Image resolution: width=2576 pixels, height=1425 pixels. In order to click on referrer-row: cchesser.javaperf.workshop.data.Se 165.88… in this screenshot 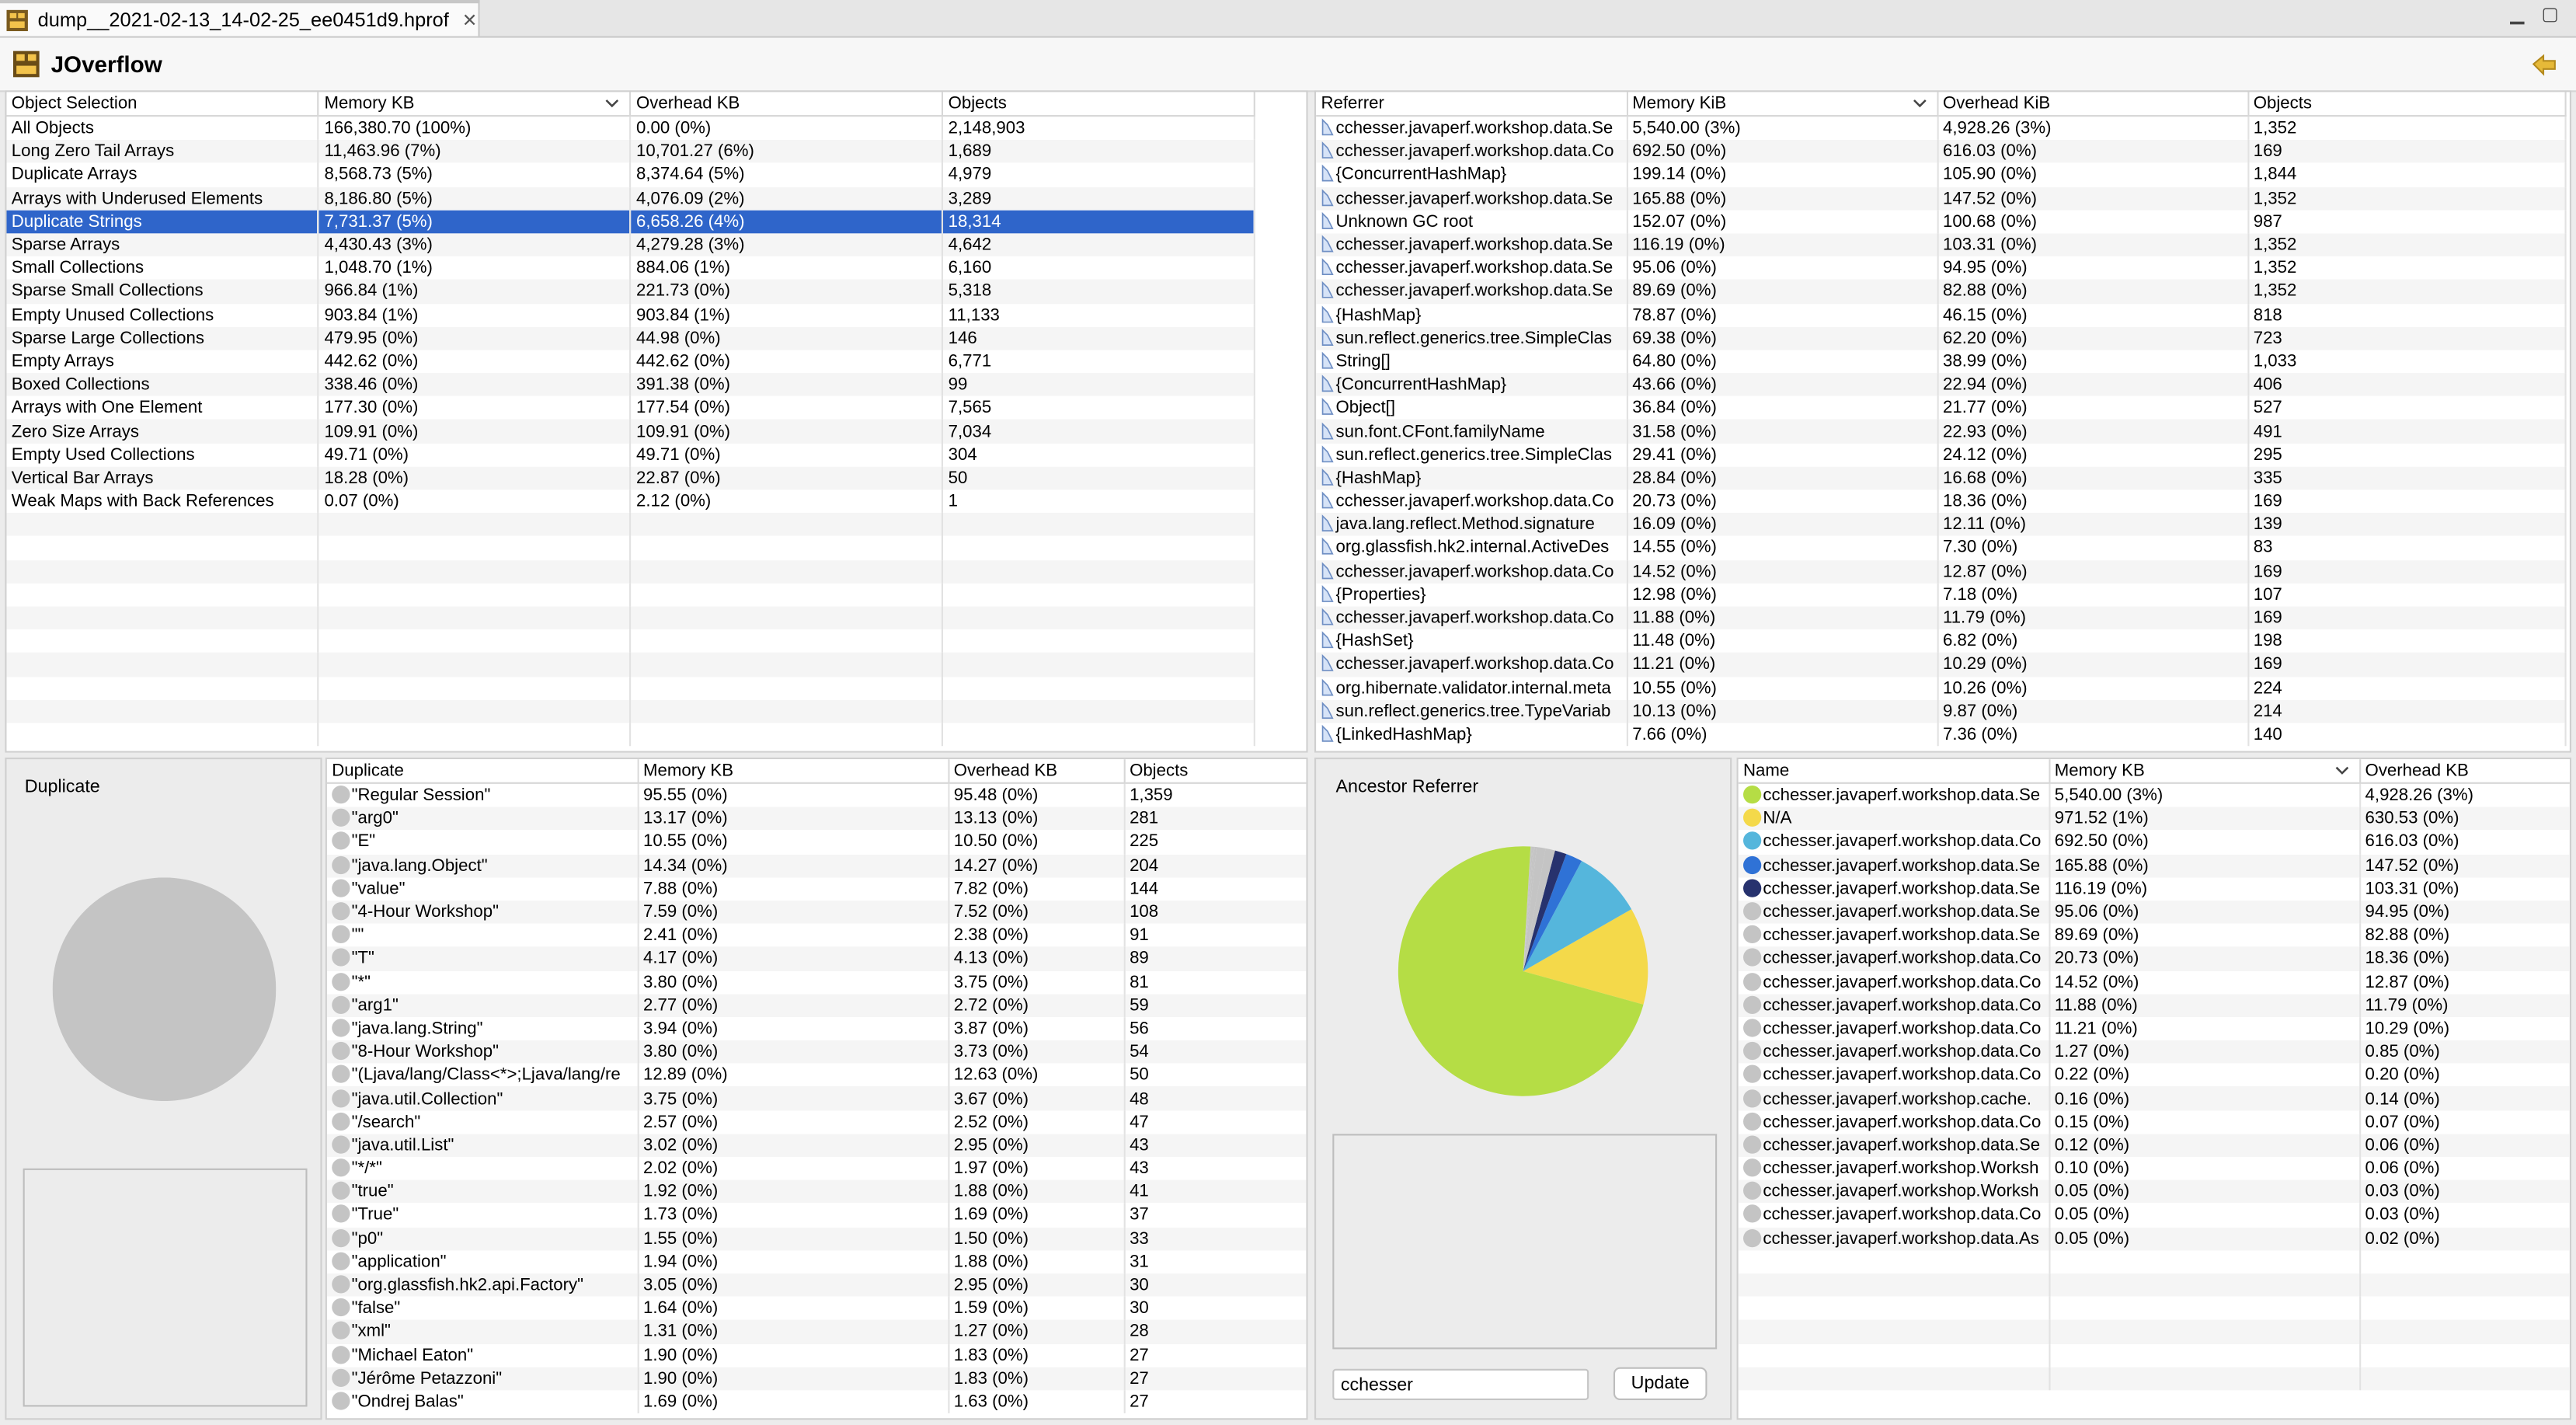, I will do `click(1941, 198)`.